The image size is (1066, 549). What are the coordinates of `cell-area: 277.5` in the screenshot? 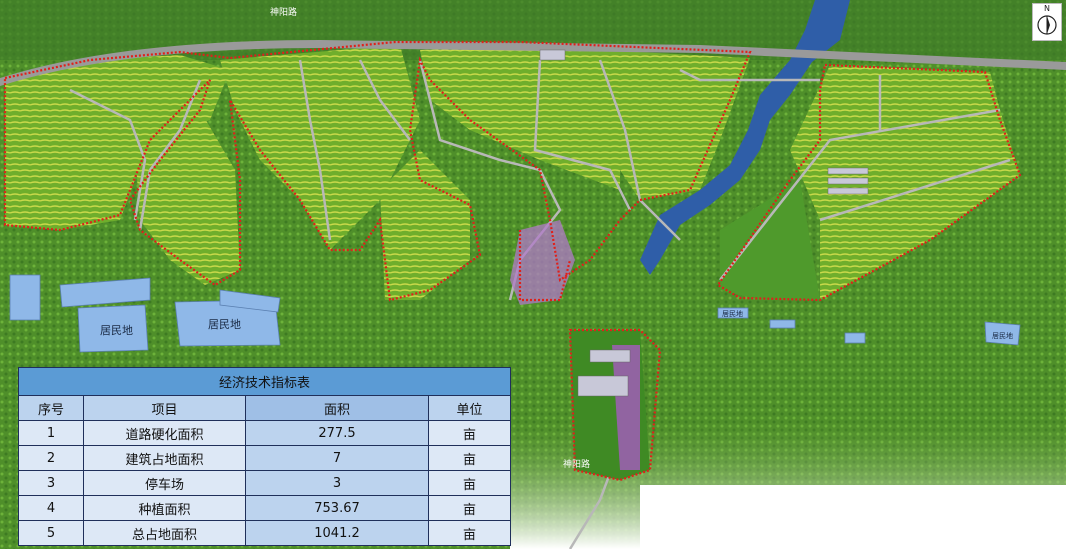 It's located at (337, 433).